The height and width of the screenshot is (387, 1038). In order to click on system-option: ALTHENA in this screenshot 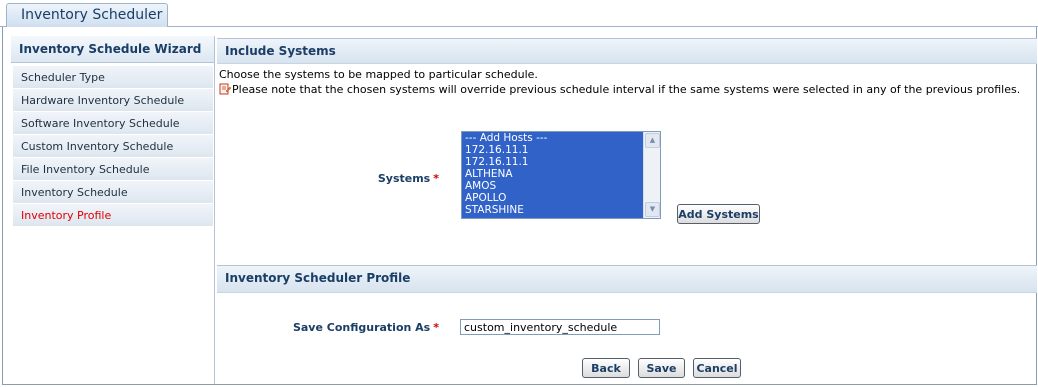, I will do `click(552, 174)`.